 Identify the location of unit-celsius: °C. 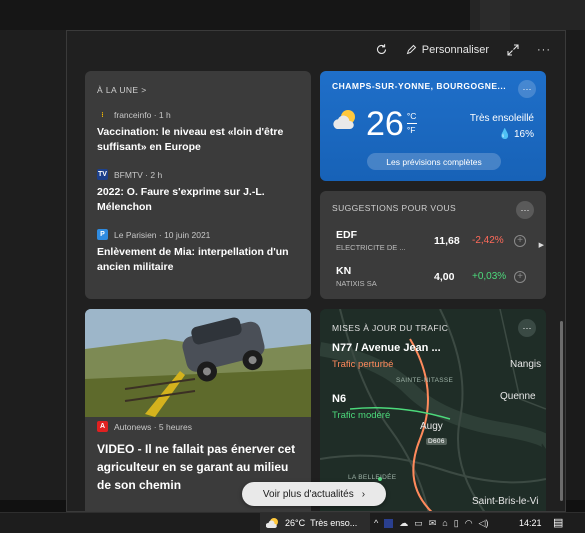
(412, 116).